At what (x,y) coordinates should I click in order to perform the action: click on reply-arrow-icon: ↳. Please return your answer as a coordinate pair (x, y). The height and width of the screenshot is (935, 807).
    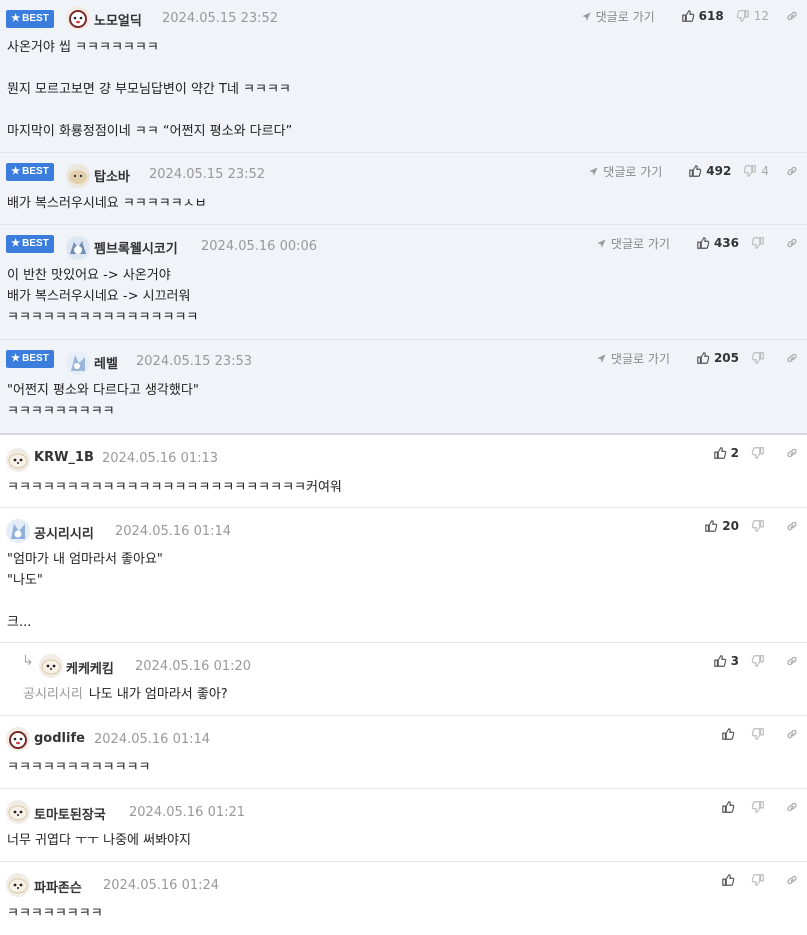
    Looking at the image, I should click on (28, 661).